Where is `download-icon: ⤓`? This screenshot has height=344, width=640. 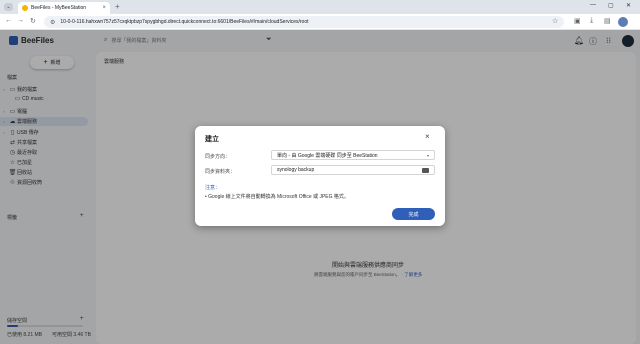
download-icon: ⤓ is located at coordinates (591, 21).